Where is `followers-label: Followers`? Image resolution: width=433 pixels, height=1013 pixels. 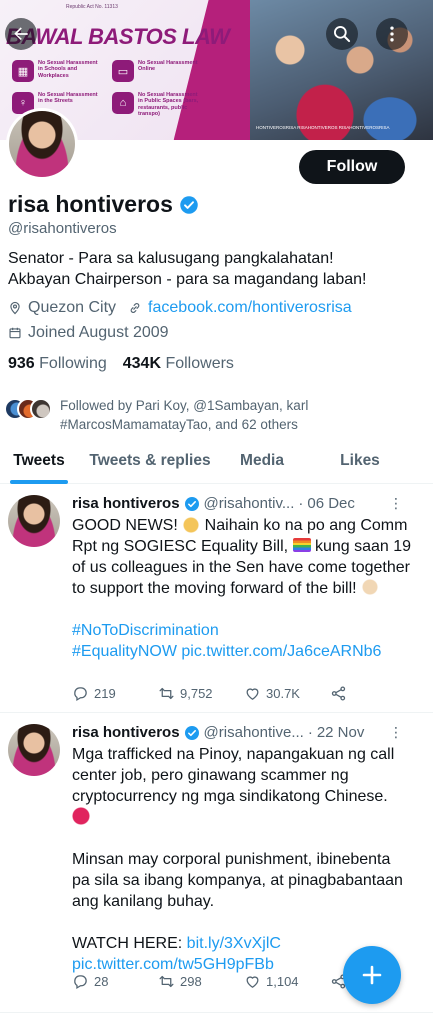
followers-label: Followers is located at coordinates (199, 363).